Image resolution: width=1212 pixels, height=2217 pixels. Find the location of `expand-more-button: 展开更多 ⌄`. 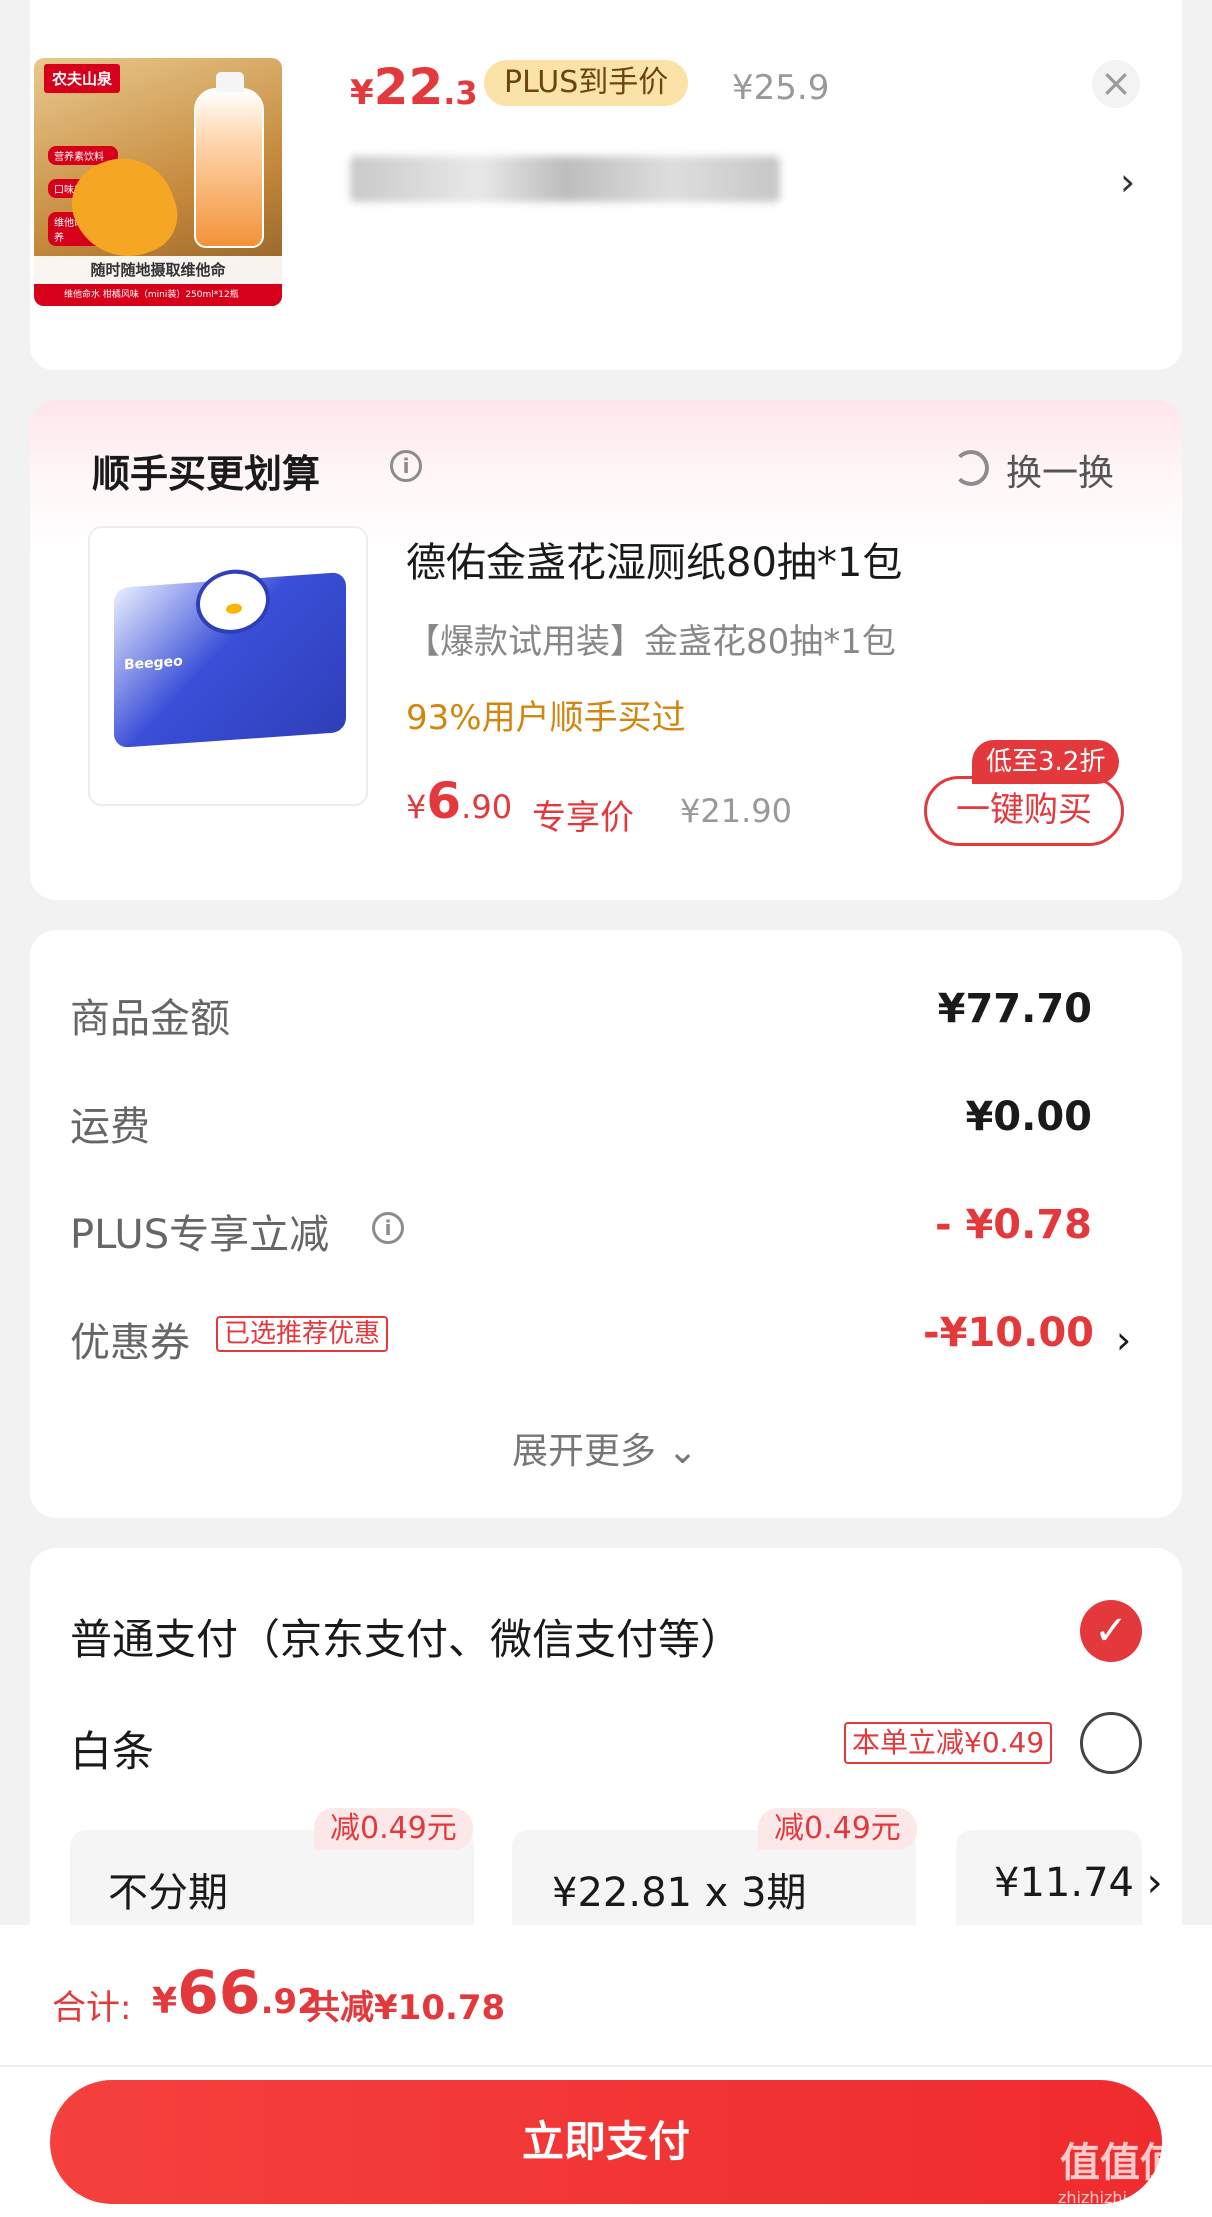

expand-more-button: 展开更多 ⌄ is located at coordinates (605, 1448).